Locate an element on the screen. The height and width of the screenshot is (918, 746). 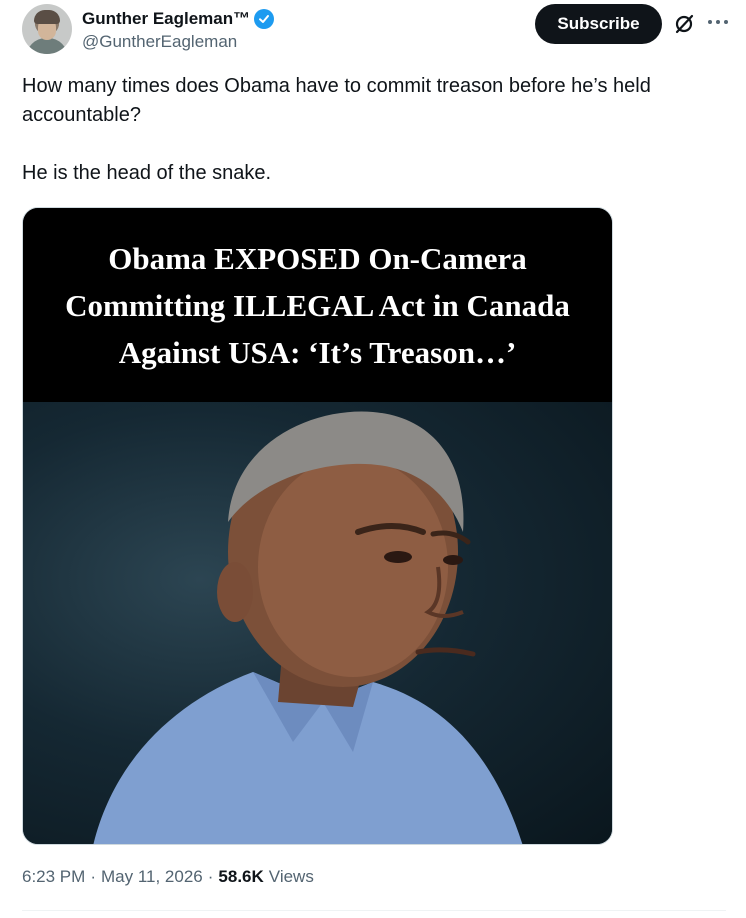
tweet-meta: 6:23 PM · May 11, 2026 · 58.6K Views is located at coordinates (168, 877).